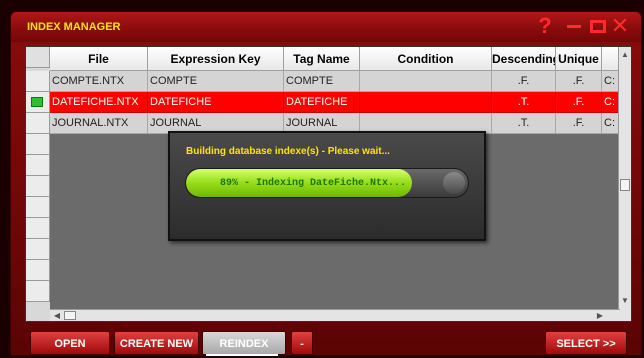 The image size is (644, 358). Describe the element at coordinates (156, 343) in the screenshot. I see `create-new-button: CREATE NEW` at that location.